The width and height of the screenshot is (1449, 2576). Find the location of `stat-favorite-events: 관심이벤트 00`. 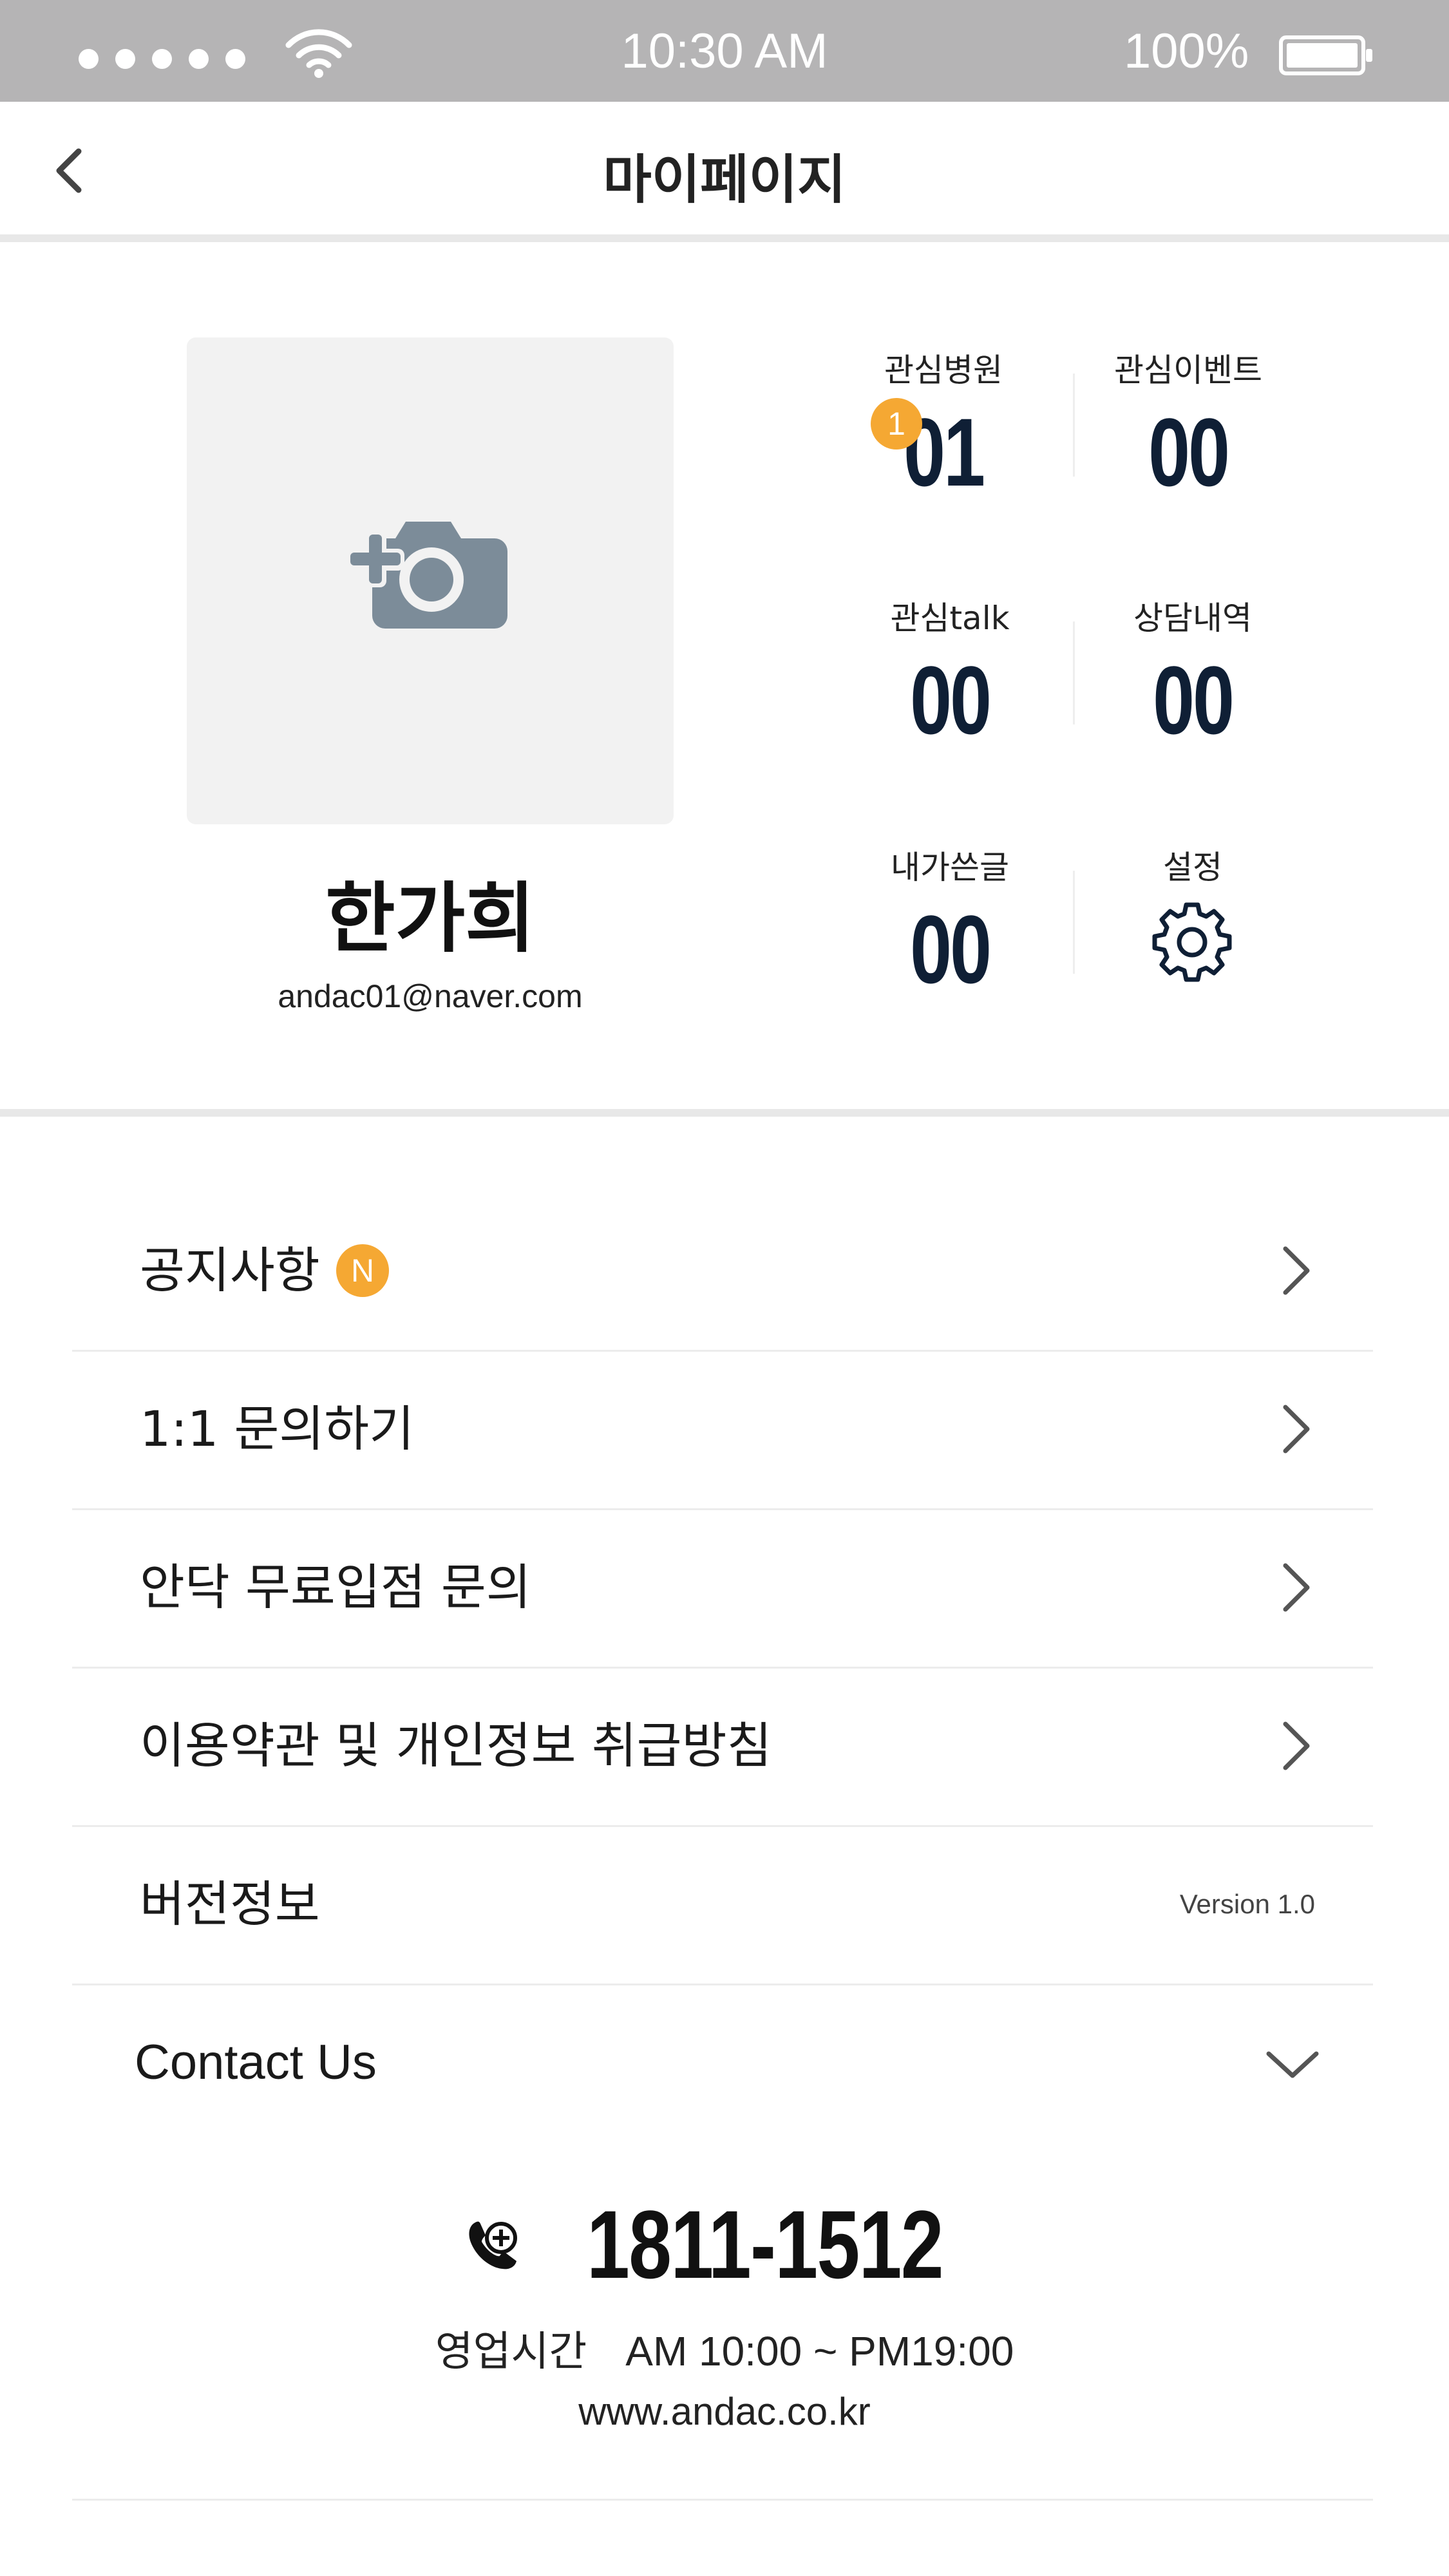

stat-favorite-events: 관심이벤트 00 is located at coordinates (1188, 422).